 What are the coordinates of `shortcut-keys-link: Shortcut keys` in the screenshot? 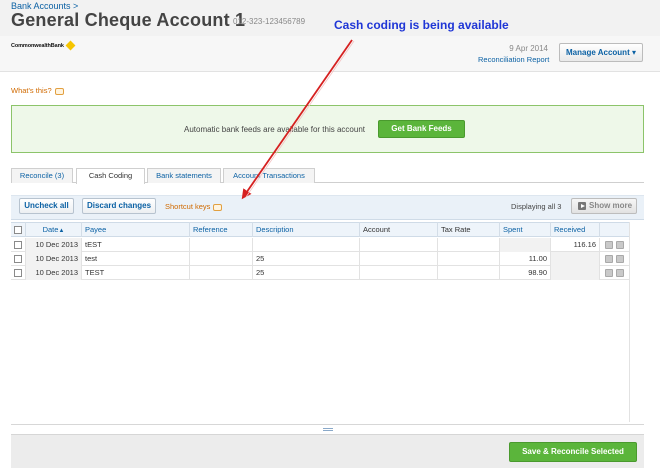 It's located at (194, 206).